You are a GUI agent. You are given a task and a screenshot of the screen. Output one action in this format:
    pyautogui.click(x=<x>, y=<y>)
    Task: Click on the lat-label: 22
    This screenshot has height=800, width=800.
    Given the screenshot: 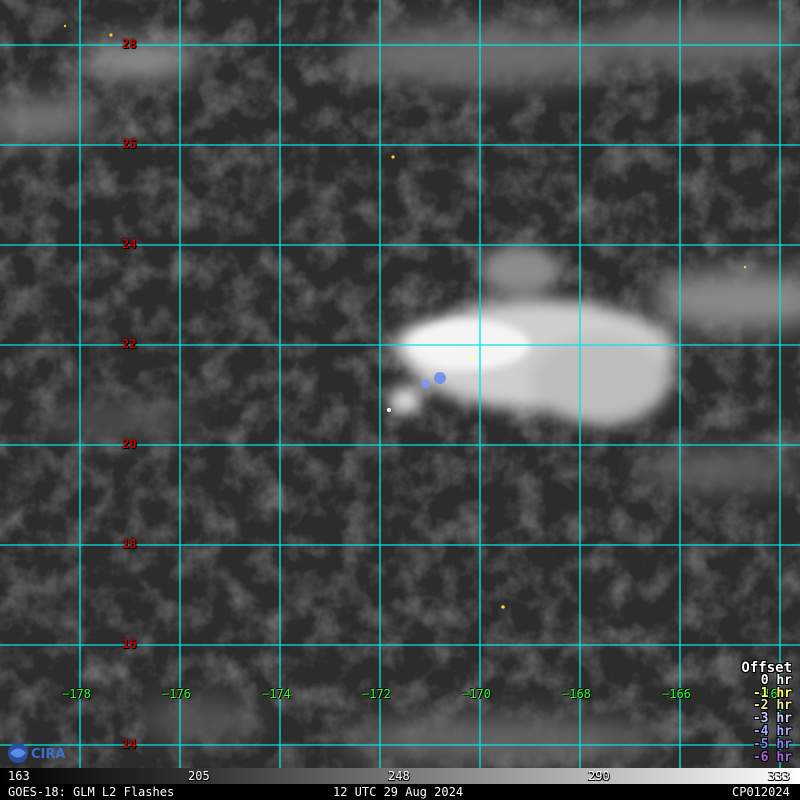 What is the action you would take?
    pyautogui.click(x=129, y=344)
    